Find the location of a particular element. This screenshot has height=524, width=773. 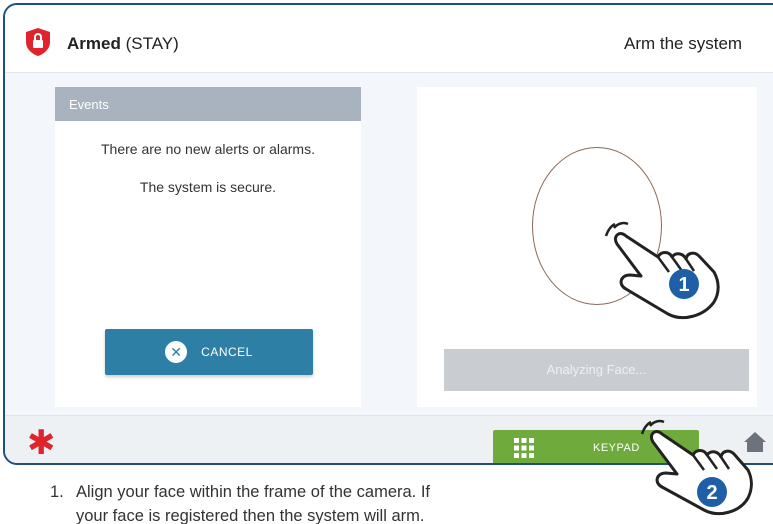

callout-number-1: 1 is located at coordinates (683, 285).